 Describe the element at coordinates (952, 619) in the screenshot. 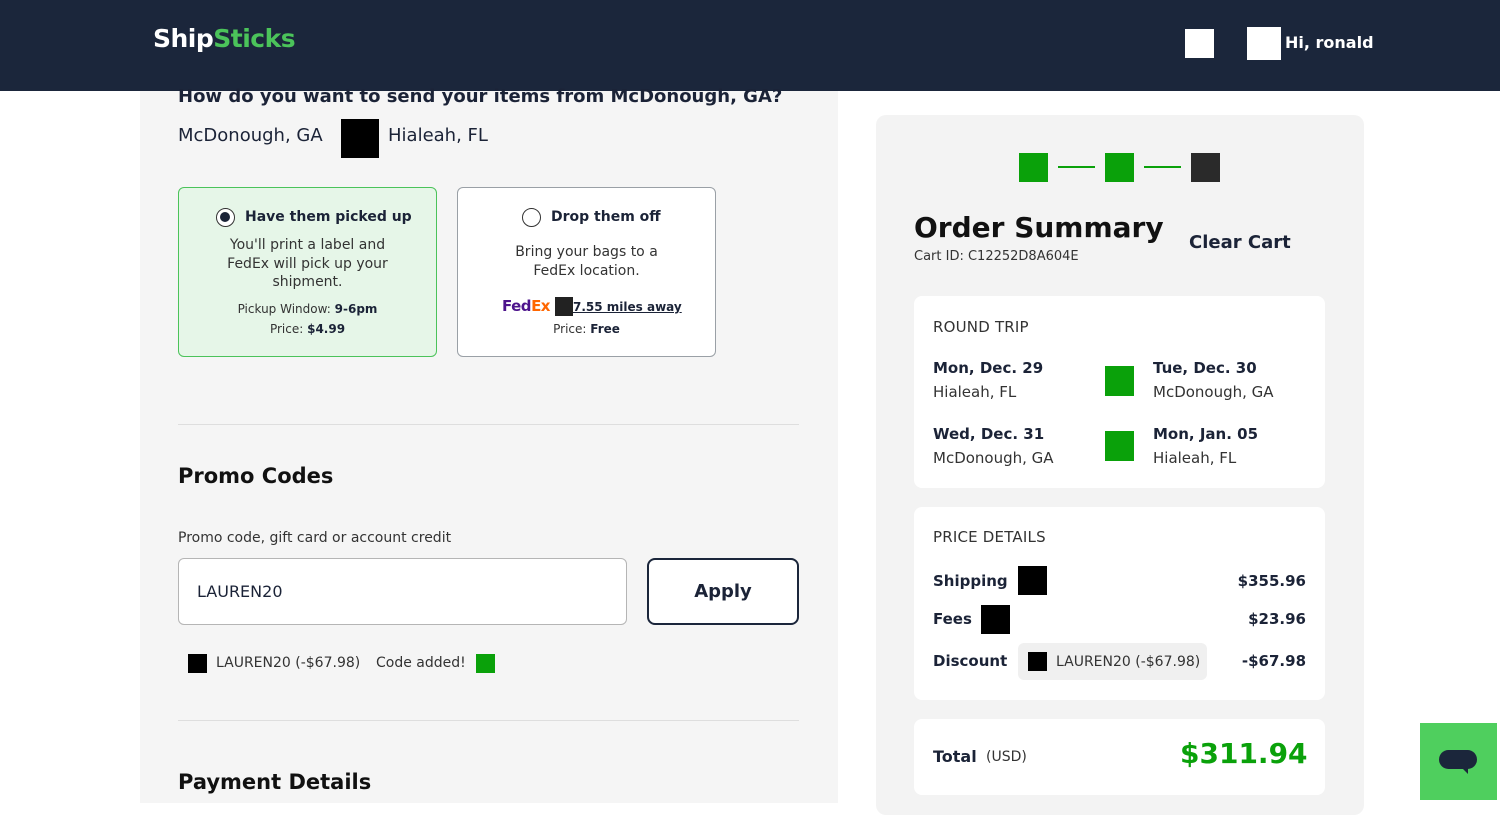

I see `fees-label: Fees` at that location.